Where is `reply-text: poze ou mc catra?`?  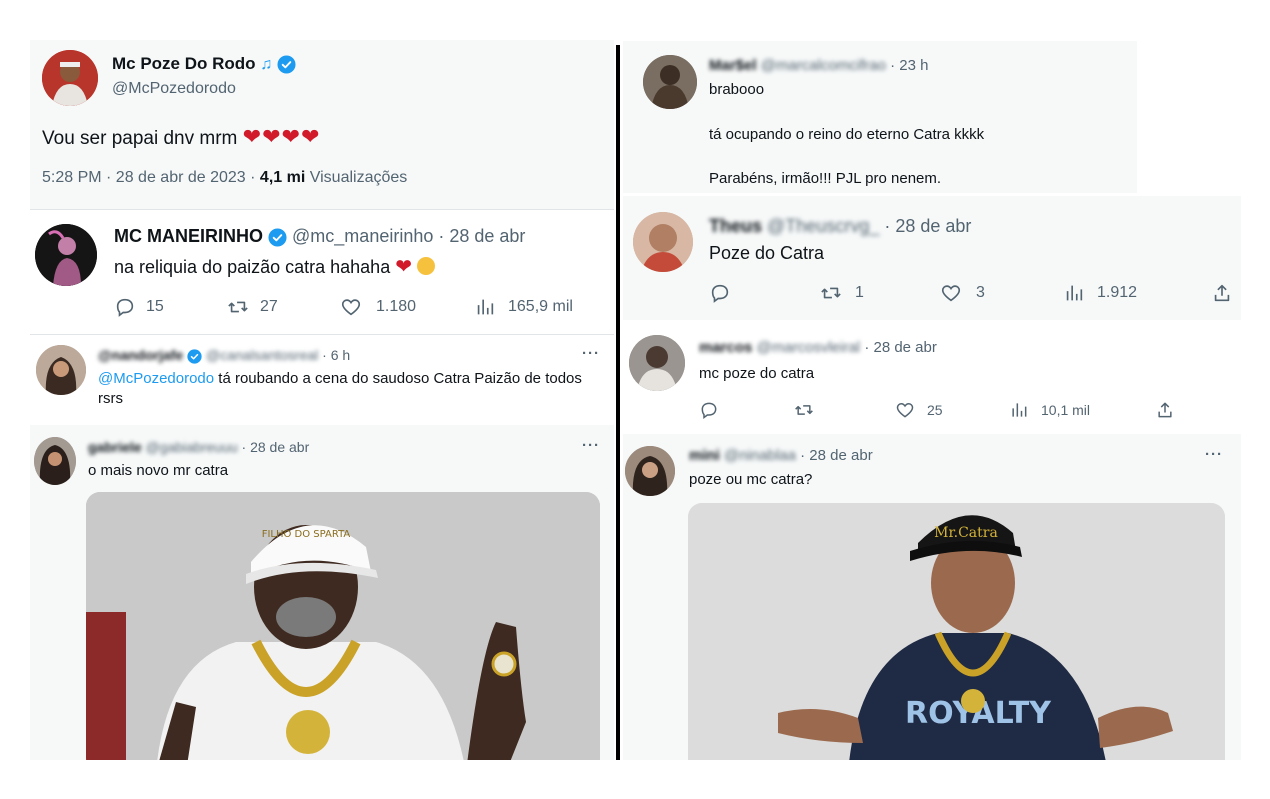
reply-text: poze ou mc catra? is located at coordinates (751, 479).